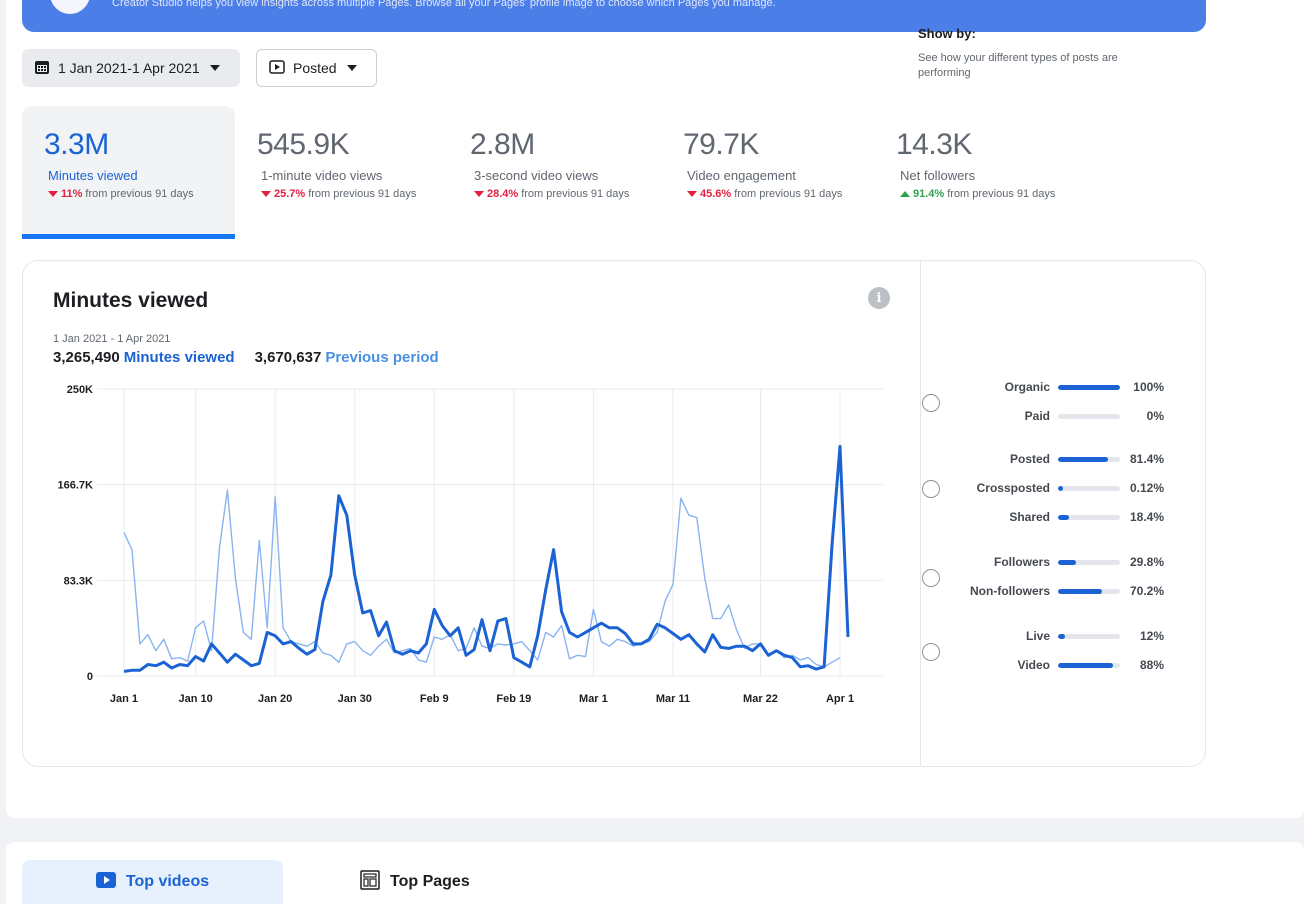  I want to click on breakdown-label: Video, so click(1033, 665).